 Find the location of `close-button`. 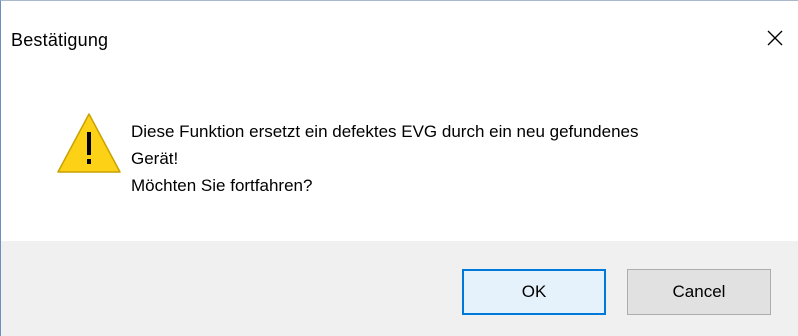

close-button is located at coordinates (775, 38).